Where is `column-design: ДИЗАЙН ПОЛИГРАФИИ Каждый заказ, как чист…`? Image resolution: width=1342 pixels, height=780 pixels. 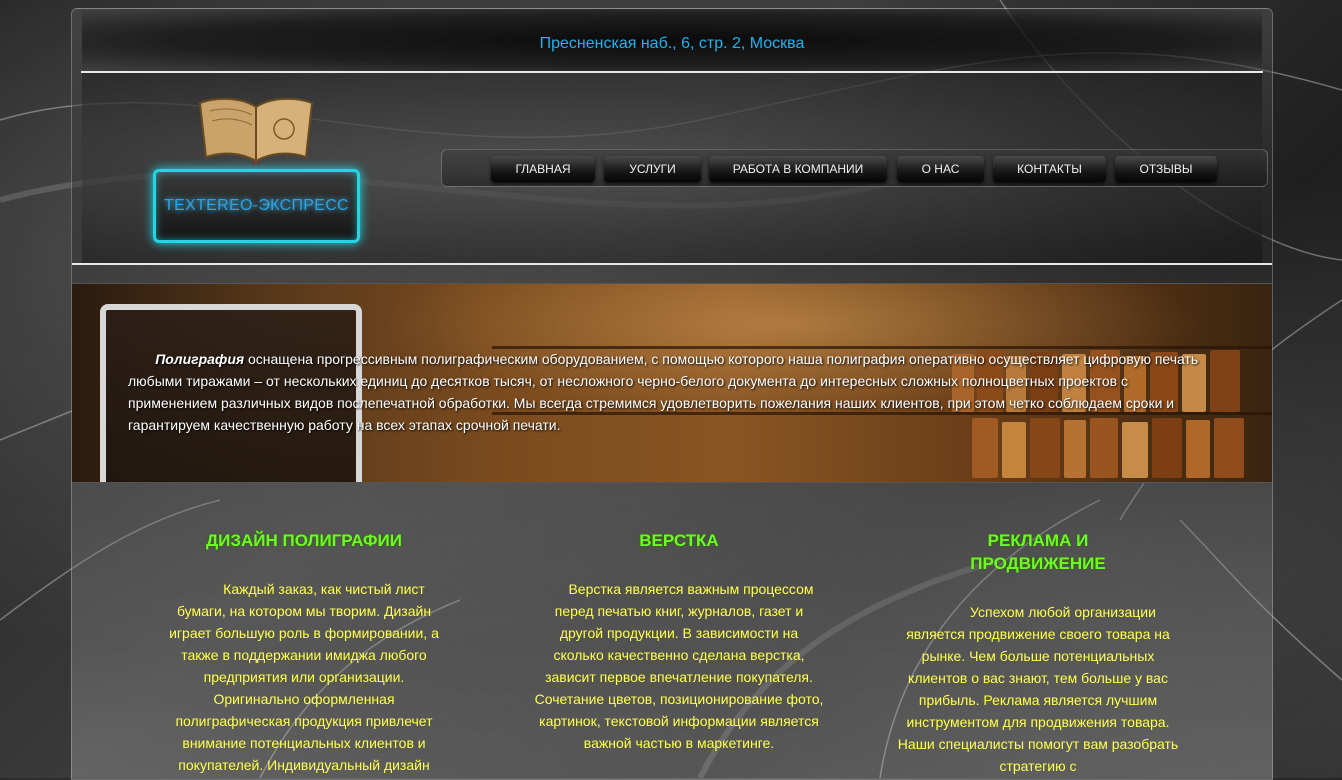
column-design: ДИЗАЙН ПОЛИГРАФИИ Каждый заказ, как чист… is located at coordinates (304, 652).